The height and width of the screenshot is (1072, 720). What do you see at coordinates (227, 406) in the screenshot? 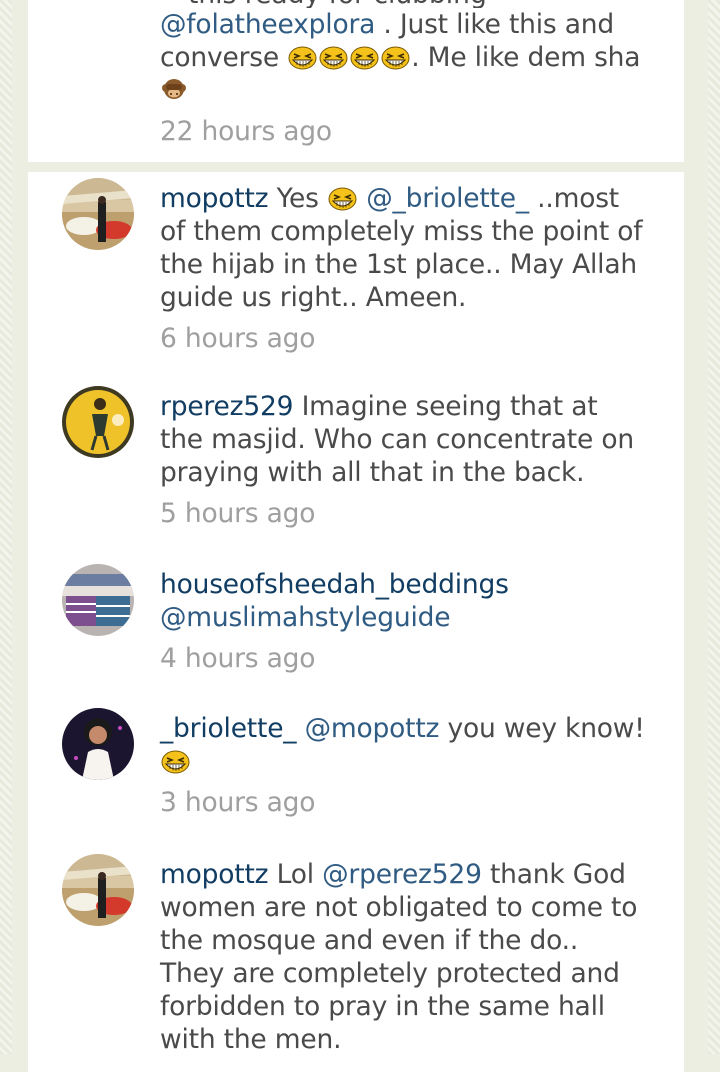
I see `username-link: rperez529` at bounding box center [227, 406].